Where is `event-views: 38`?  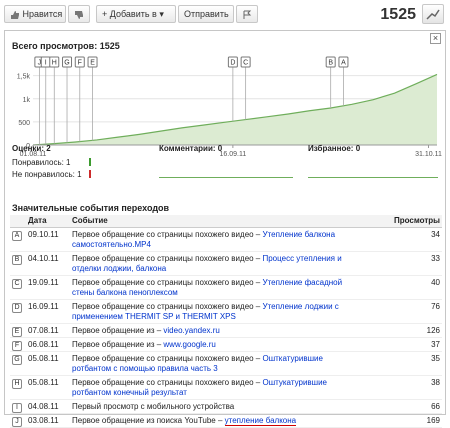 event-views: 38 is located at coordinates (412, 387).